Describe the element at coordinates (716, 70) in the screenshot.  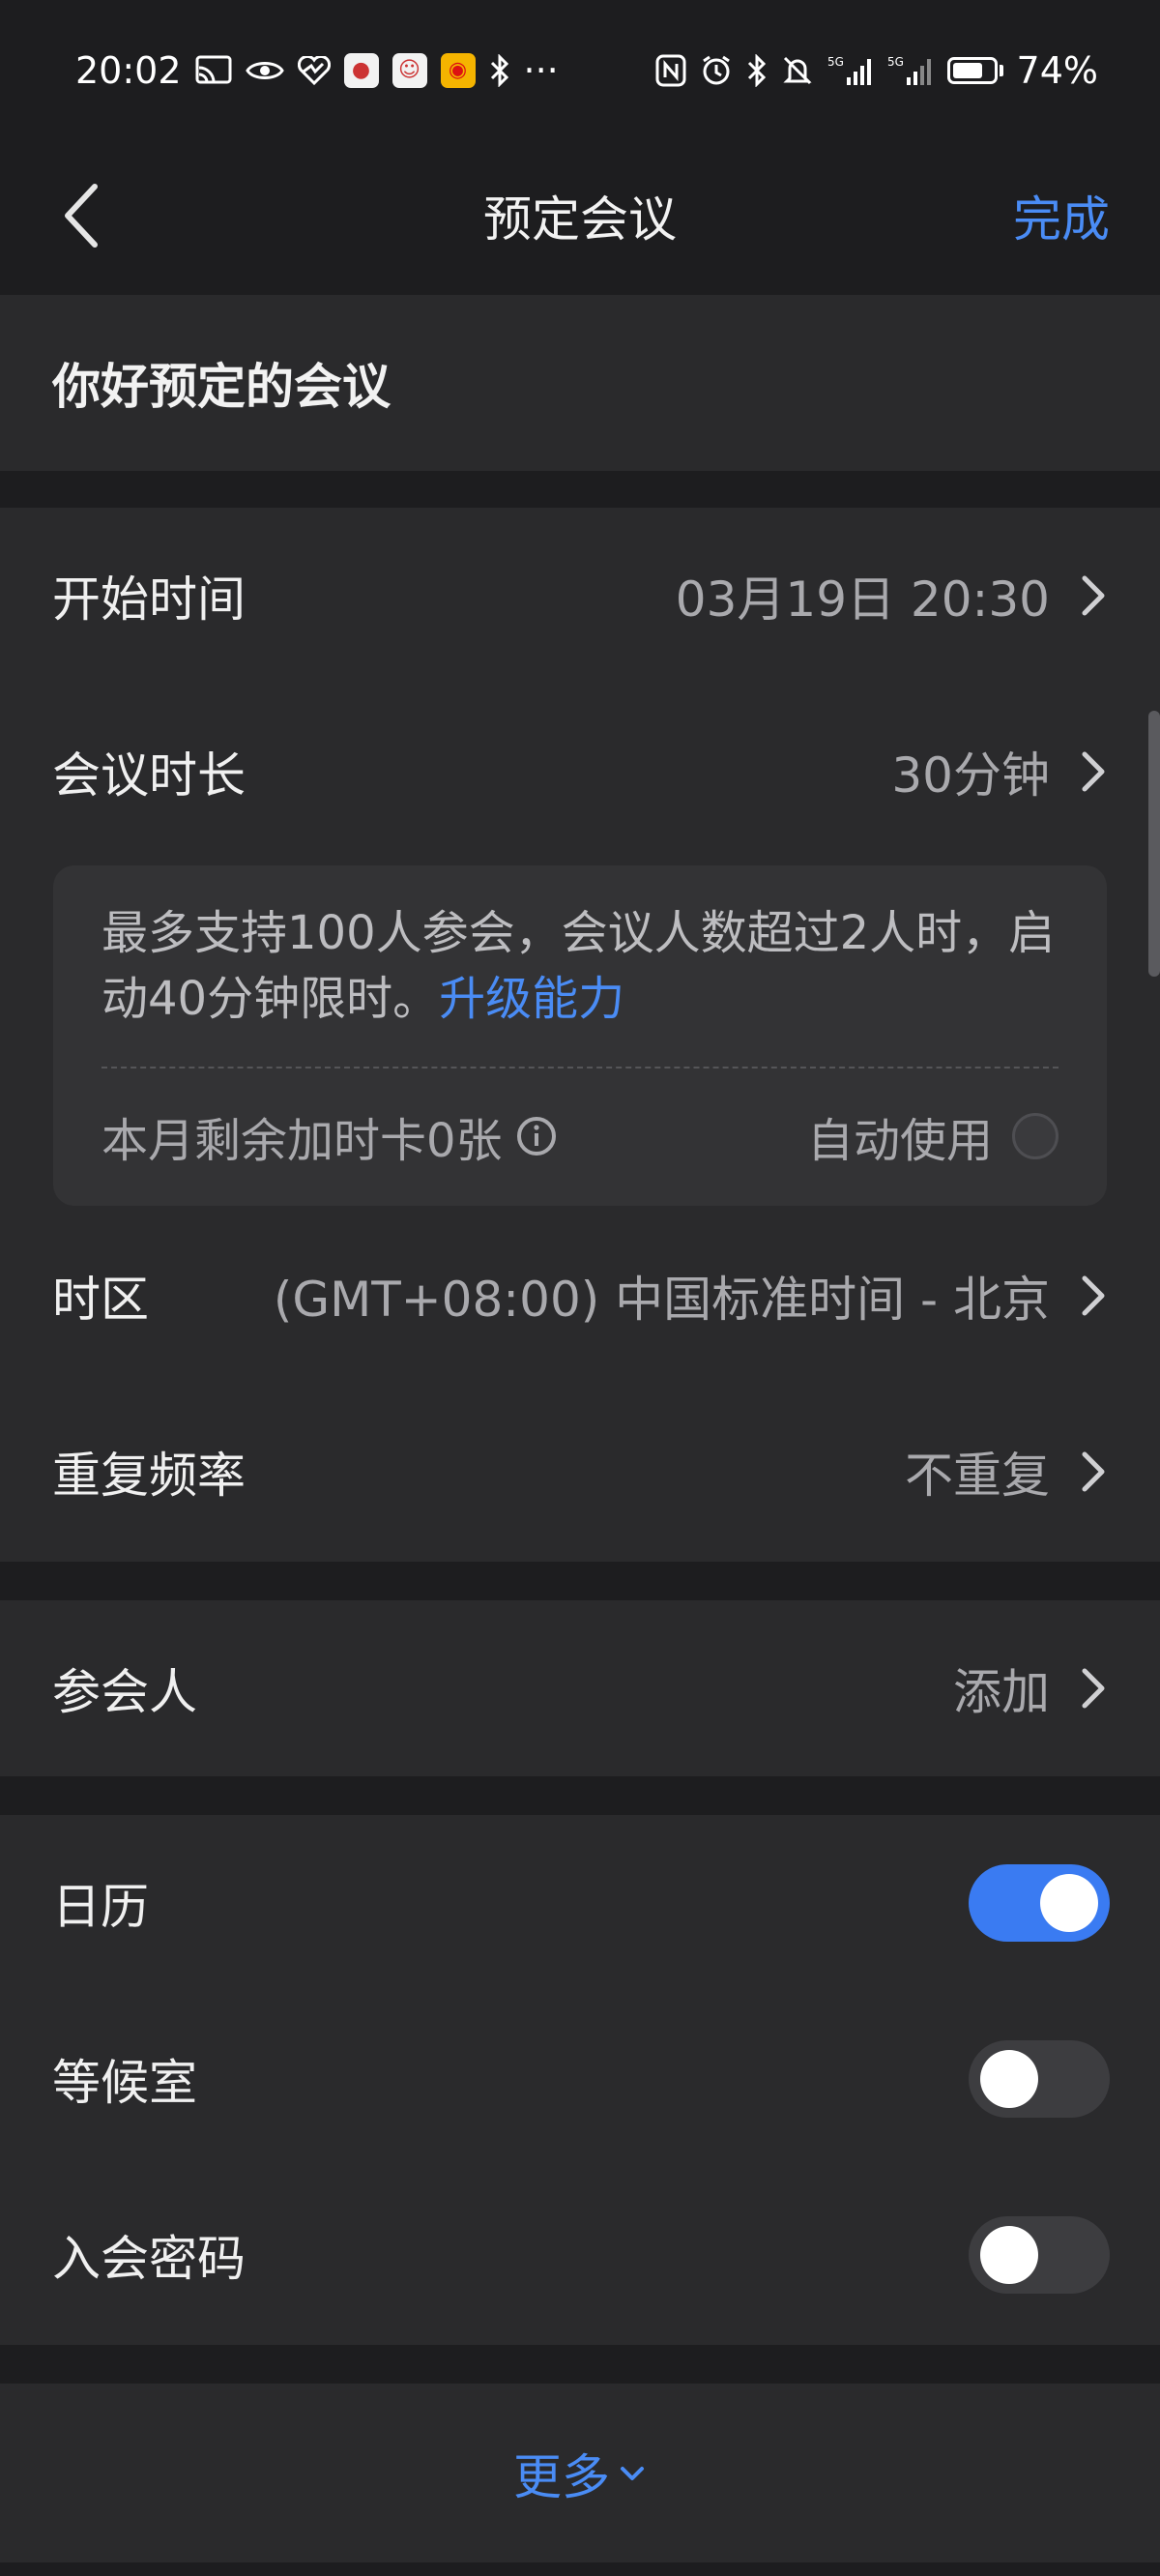
I see `alarm-icon` at that location.